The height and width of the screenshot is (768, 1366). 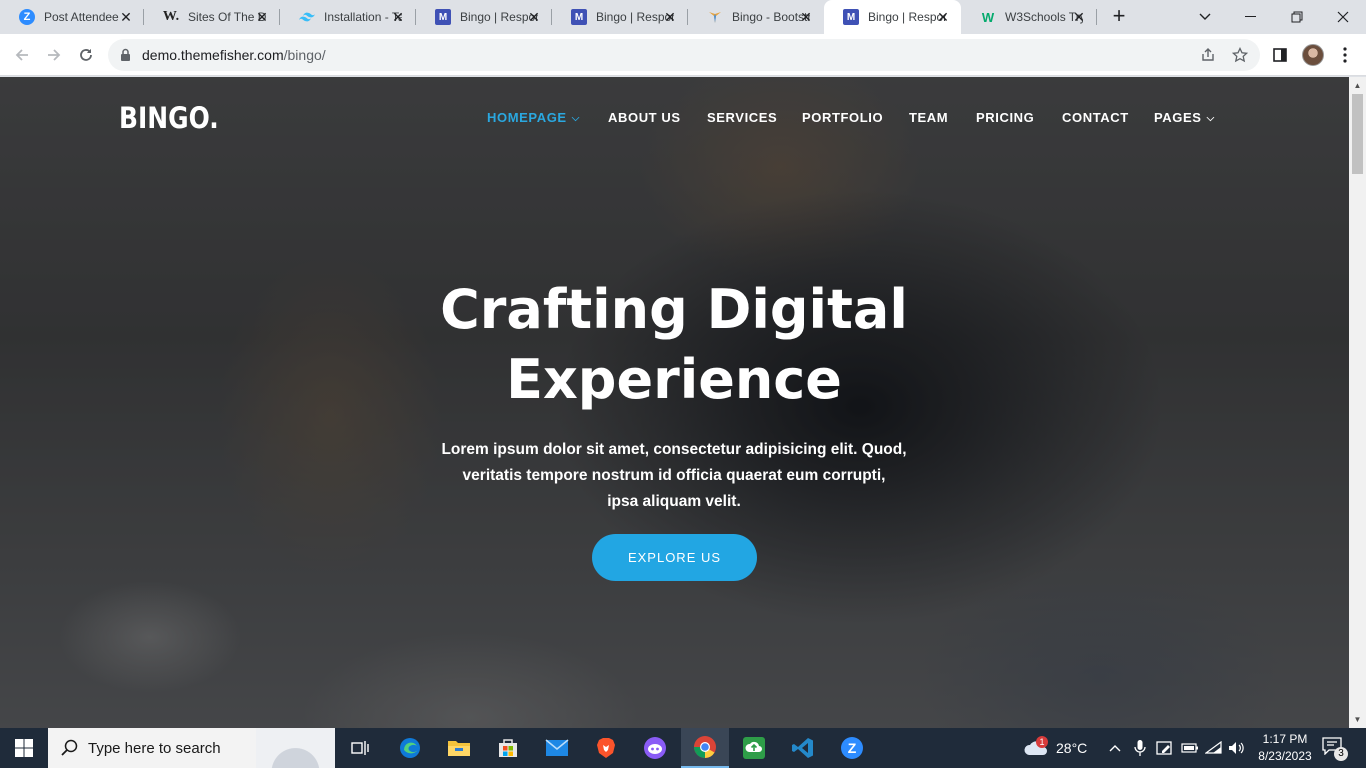 I want to click on brave-glyph, so click(x=606, y=748).